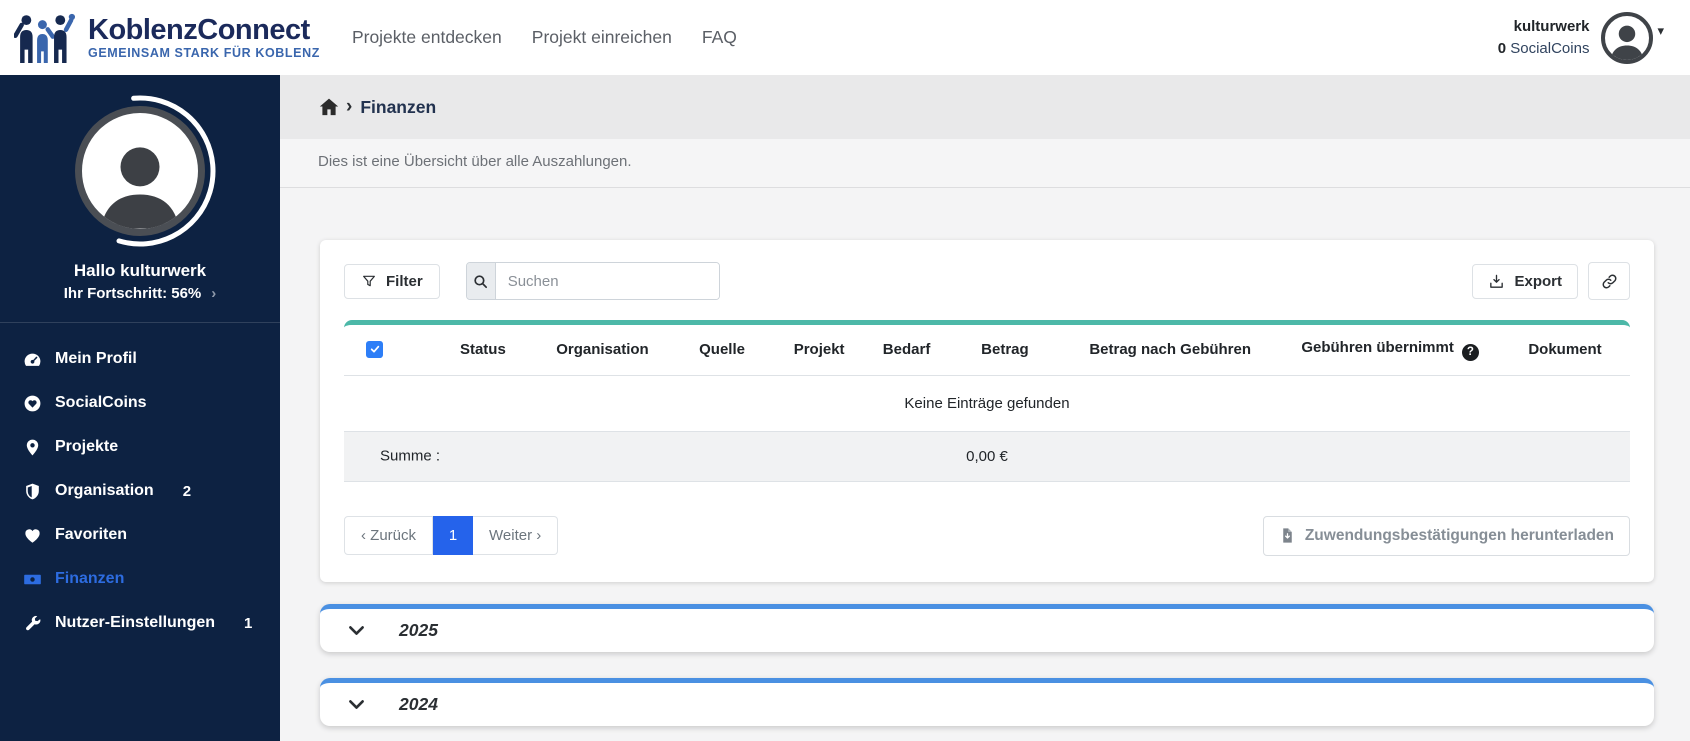 The width and height of the screenshot is (1690, 741). I want to click on funnel-icon, so click(369, 281).